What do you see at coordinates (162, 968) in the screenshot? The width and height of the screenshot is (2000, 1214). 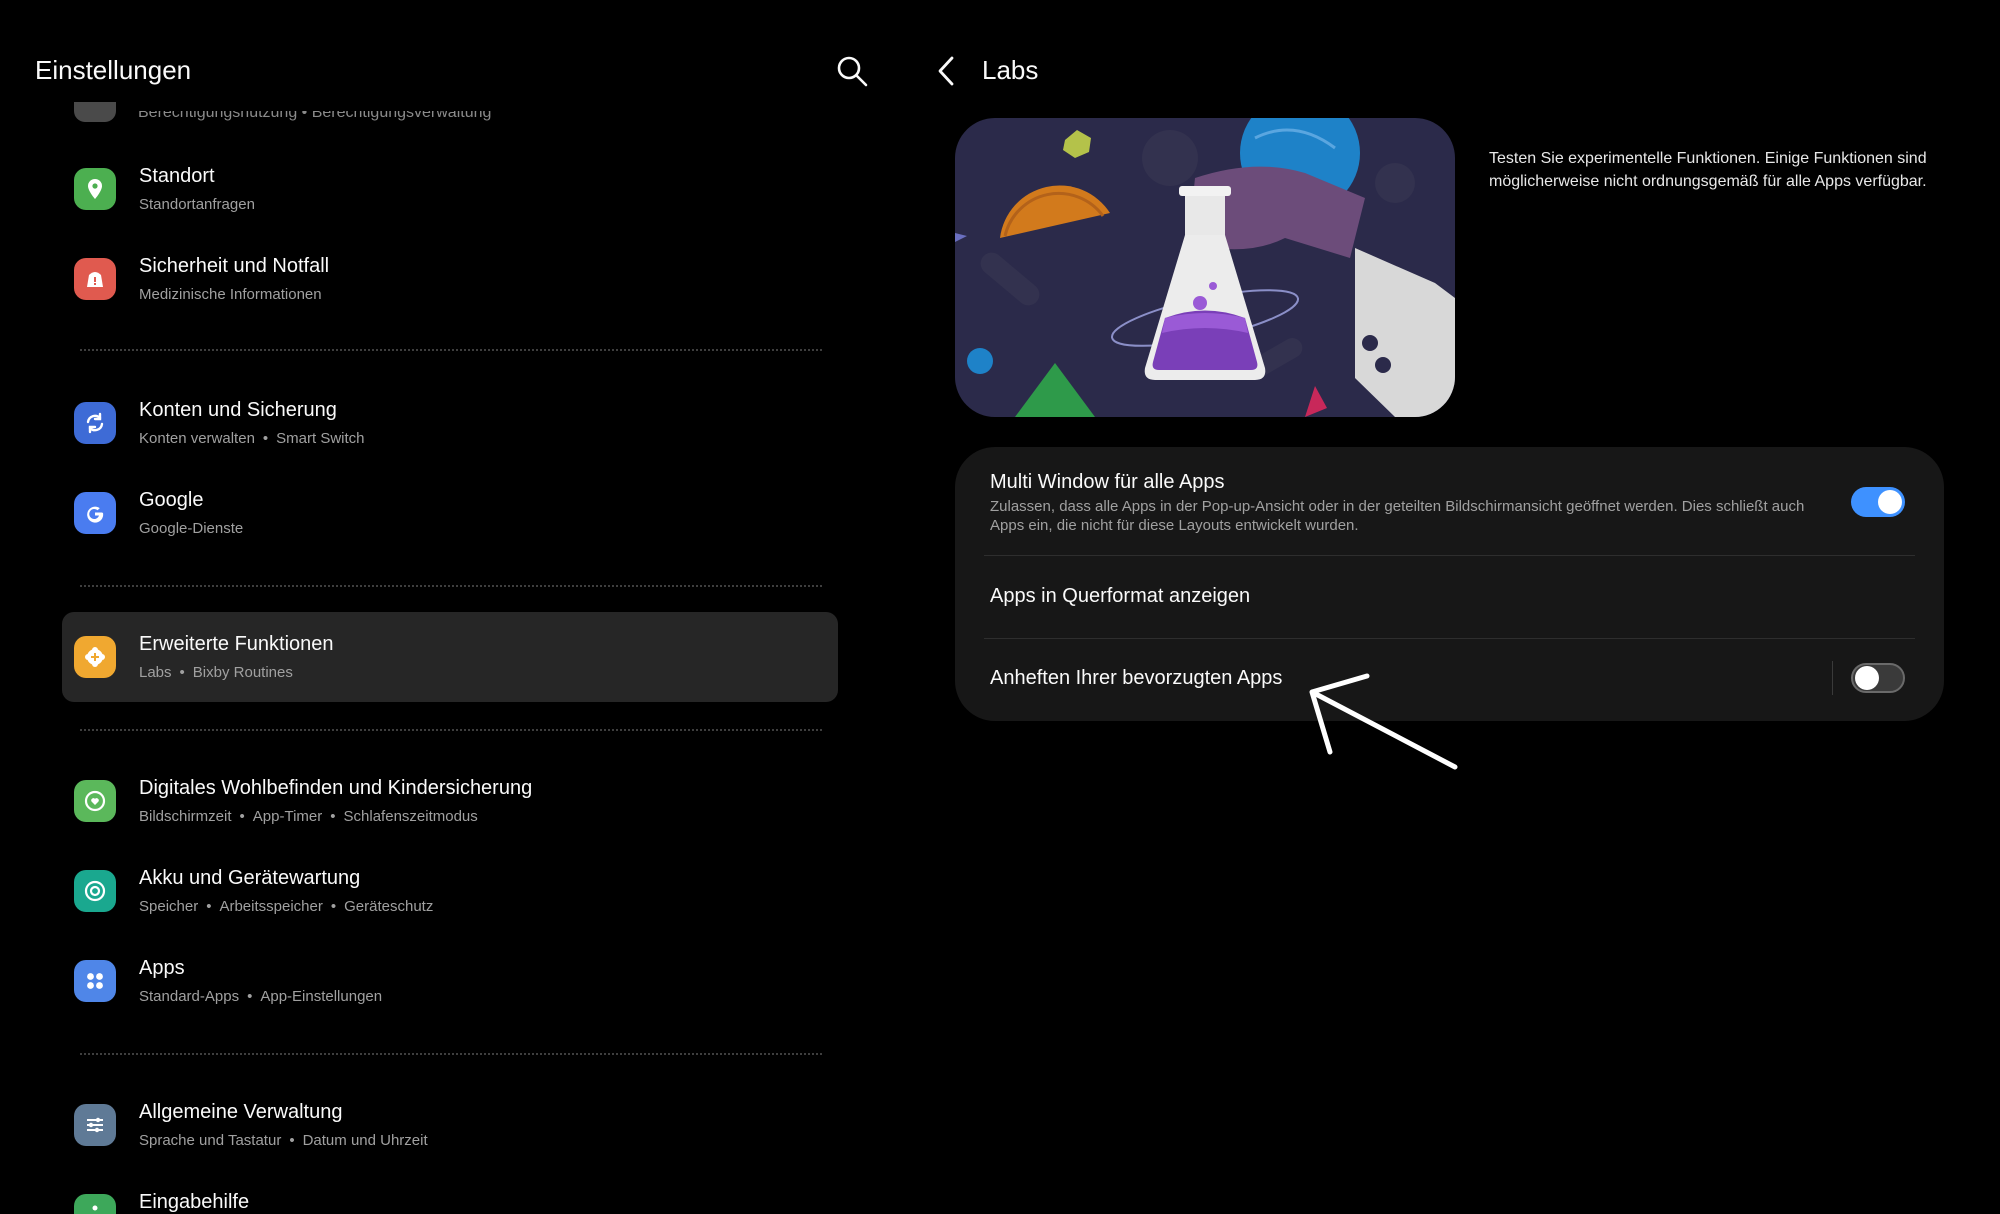 I see `settings-item-title: Apps` at bounding box center [162, 968].